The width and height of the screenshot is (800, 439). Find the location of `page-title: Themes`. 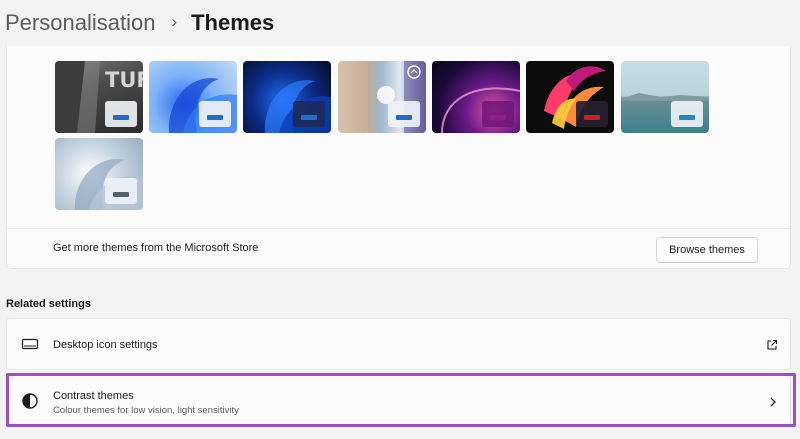

page-title: Themes is located at coordinates (233, 22).